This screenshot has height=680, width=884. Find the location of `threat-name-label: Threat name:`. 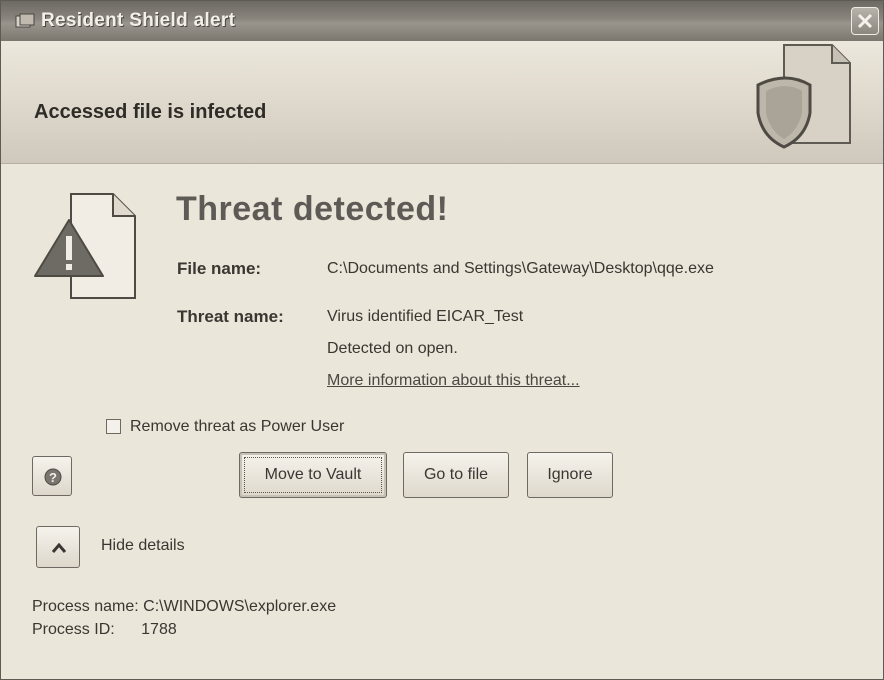

threat-name-label: Threat name: is located at coordinates (230, 316).